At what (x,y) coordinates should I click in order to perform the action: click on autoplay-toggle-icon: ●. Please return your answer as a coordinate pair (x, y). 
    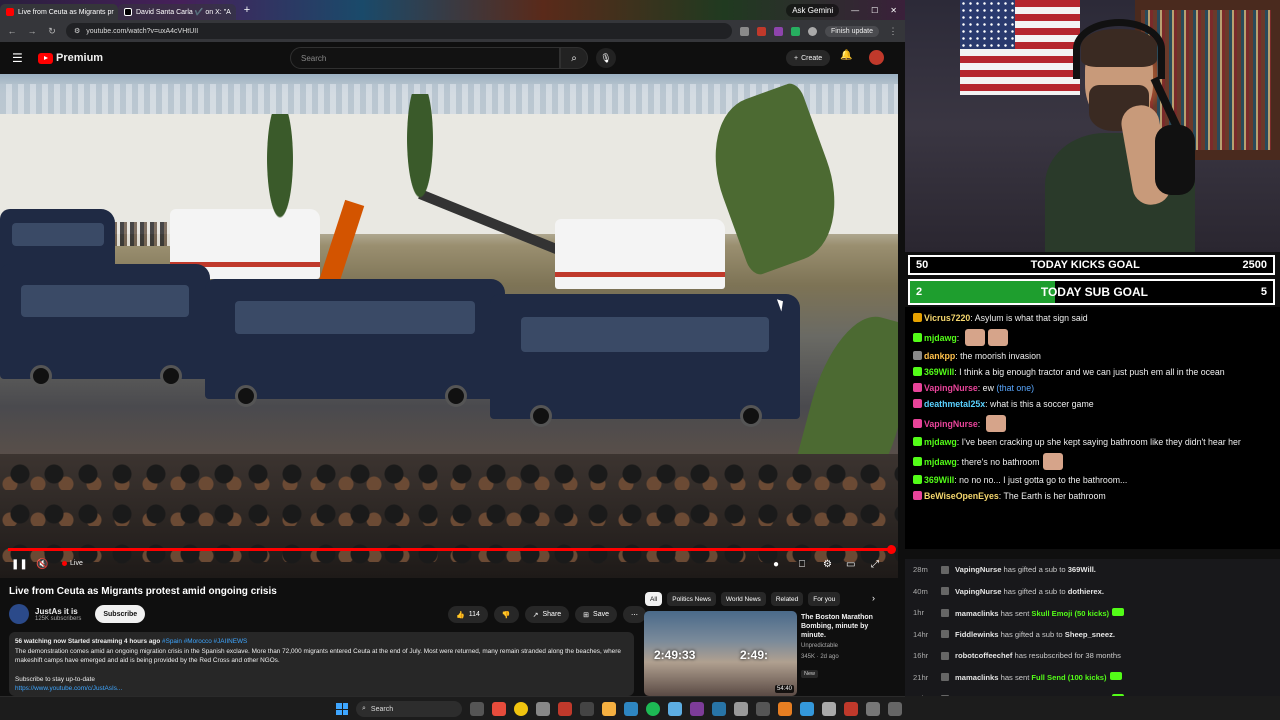
    Looking at the image, I should click on (776, 564).